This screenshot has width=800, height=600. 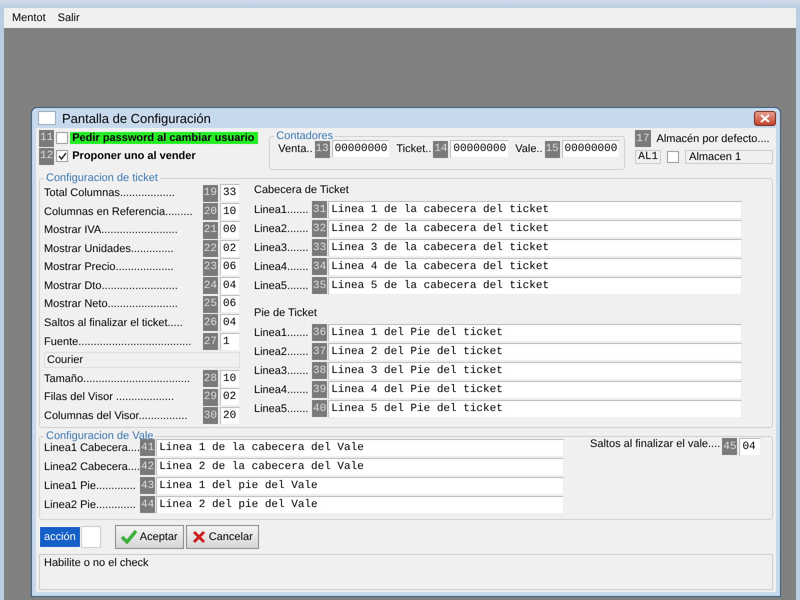 What do you see at coordinates (535, 389) in the screenshot?
I see `input-field: Linea 4 del Pie del ticket` at bounding box center [535, 389].